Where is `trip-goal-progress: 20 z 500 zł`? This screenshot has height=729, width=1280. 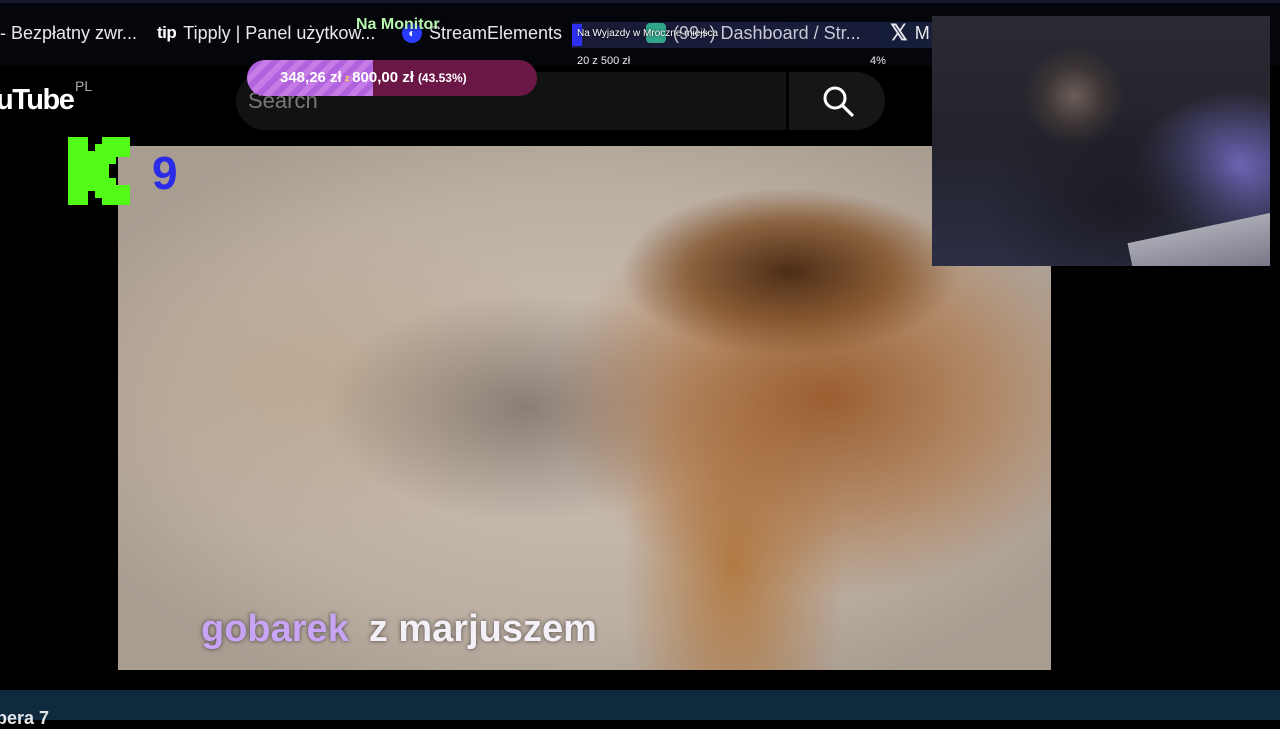 trip-goal-progress: 20 z 500 zł is located at coordinates (604, 61).